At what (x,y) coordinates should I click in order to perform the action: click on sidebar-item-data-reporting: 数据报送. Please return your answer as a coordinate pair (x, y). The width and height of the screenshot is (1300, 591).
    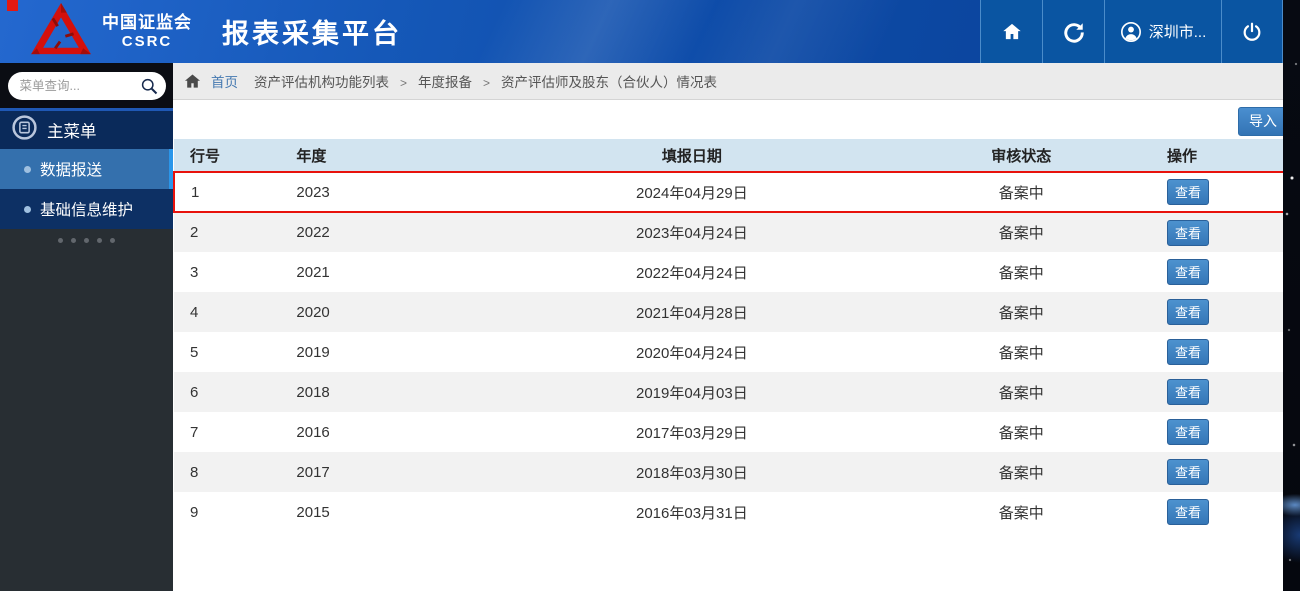
    Looking at the image, I should click on (86, 169).